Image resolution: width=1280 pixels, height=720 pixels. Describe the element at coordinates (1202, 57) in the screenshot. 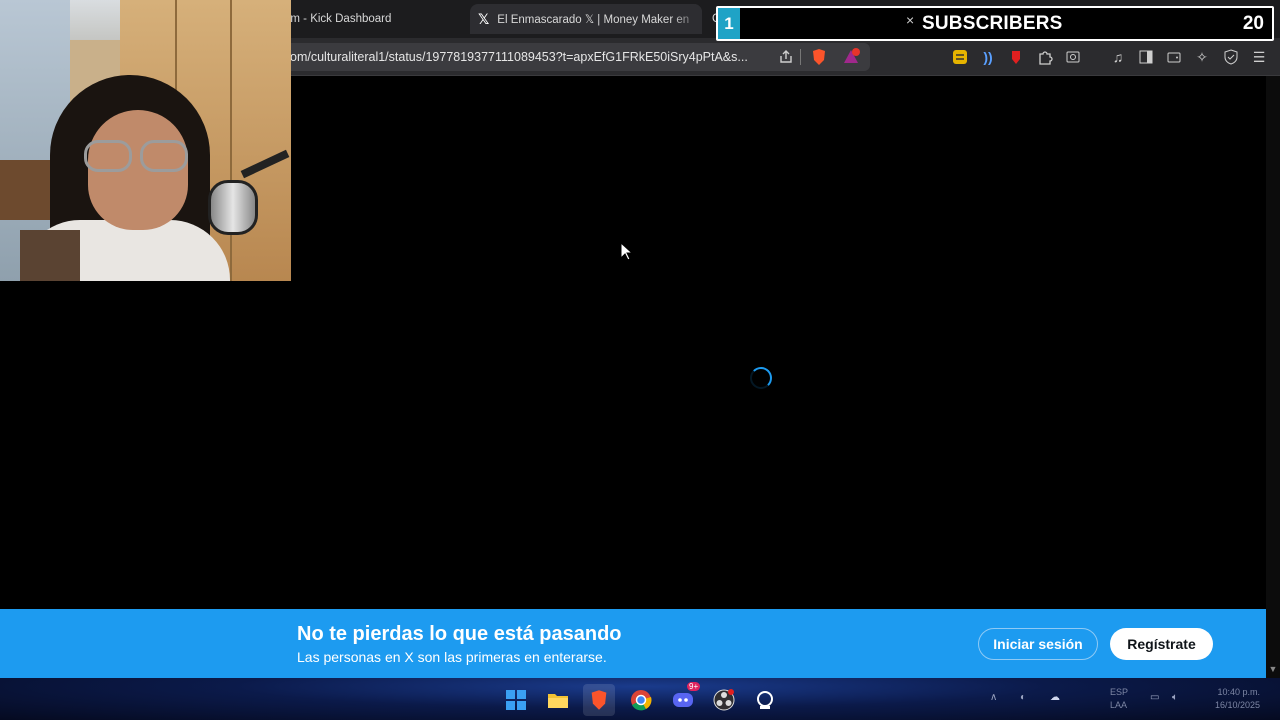

I see `leo-ai-icon: ✧` at that location.